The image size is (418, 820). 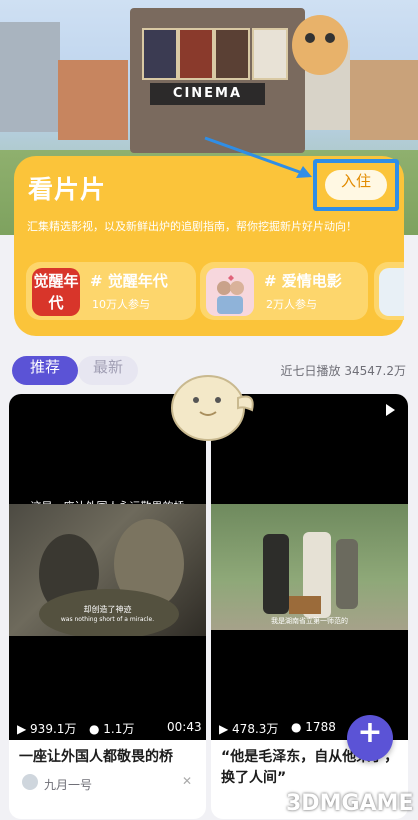 I want to click on view-count-value: 478.3万, so click(x=255, y=729).